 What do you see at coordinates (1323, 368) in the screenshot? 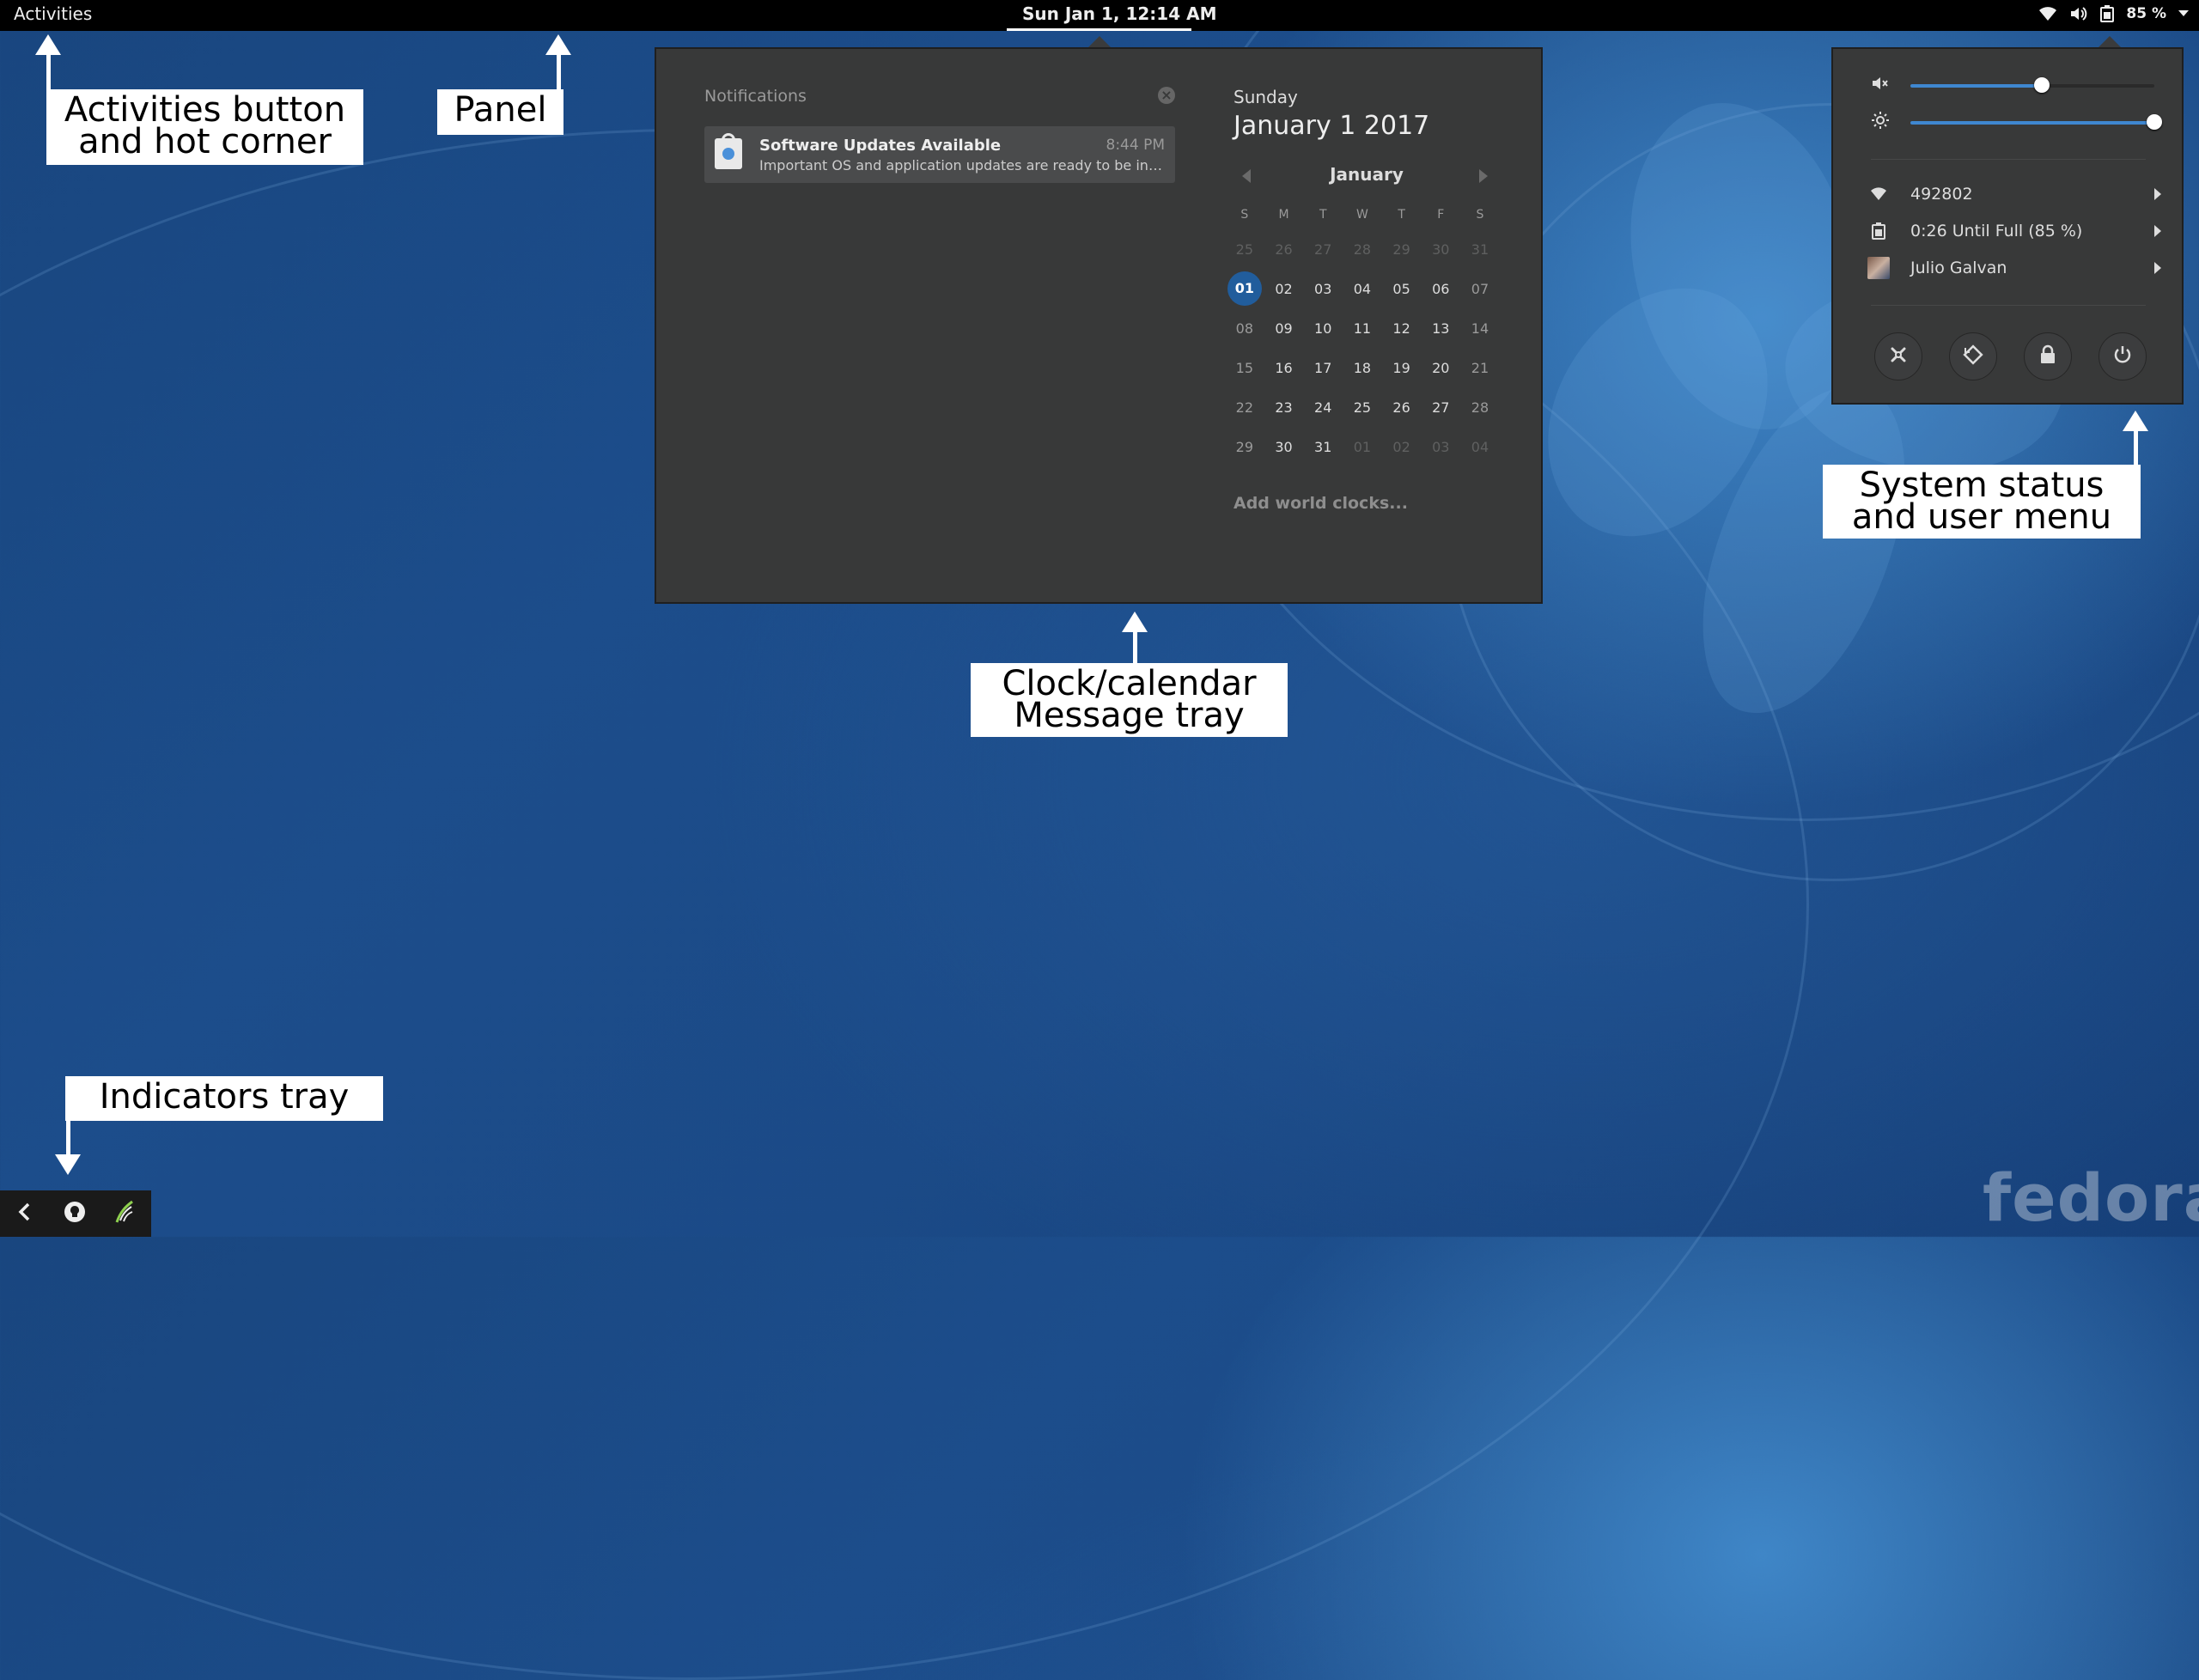
I see `calendar-day: 17` at bounding box center [1323, 368].